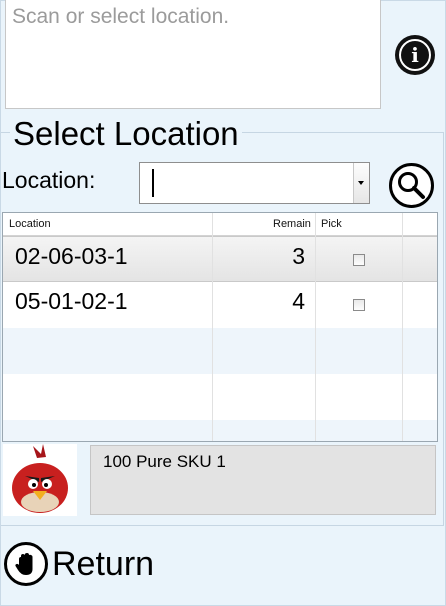 This screenshot has height=606, width=446. Describe the element at coordinates (298, 301) in the screenshot. I see `row-remain: 4` at that location.